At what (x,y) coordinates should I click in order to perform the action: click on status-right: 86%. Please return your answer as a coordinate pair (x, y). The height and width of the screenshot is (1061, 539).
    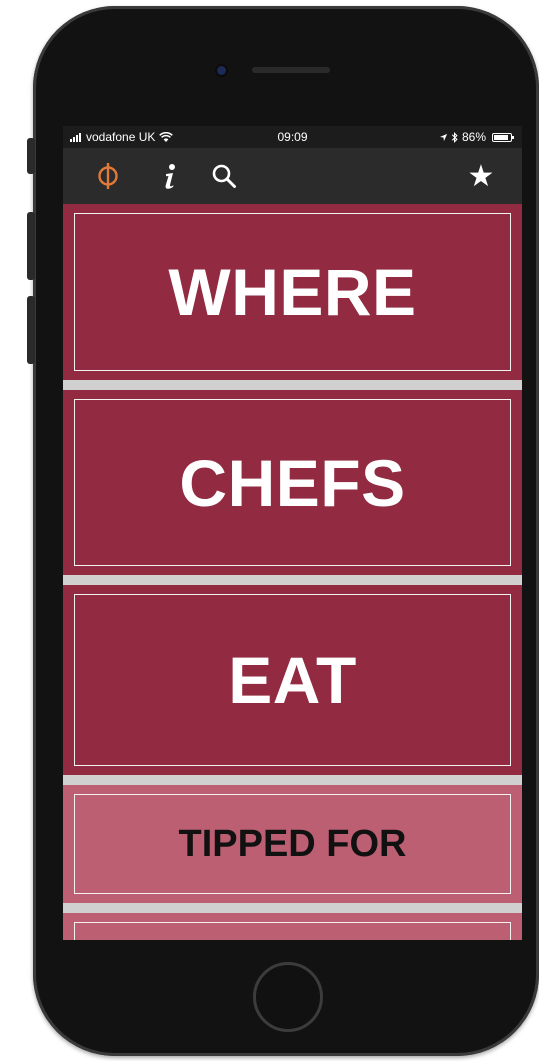
    Looking at the image, I should click on (476, 137).